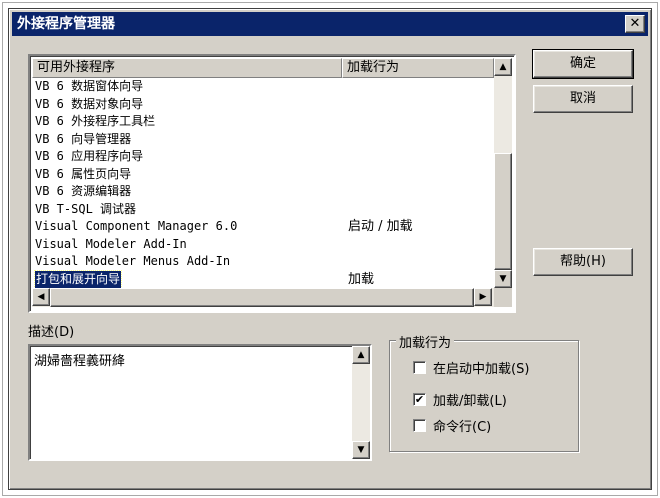  I want to click on addin-name: VB 6 向导管理器, so click(83, 138).